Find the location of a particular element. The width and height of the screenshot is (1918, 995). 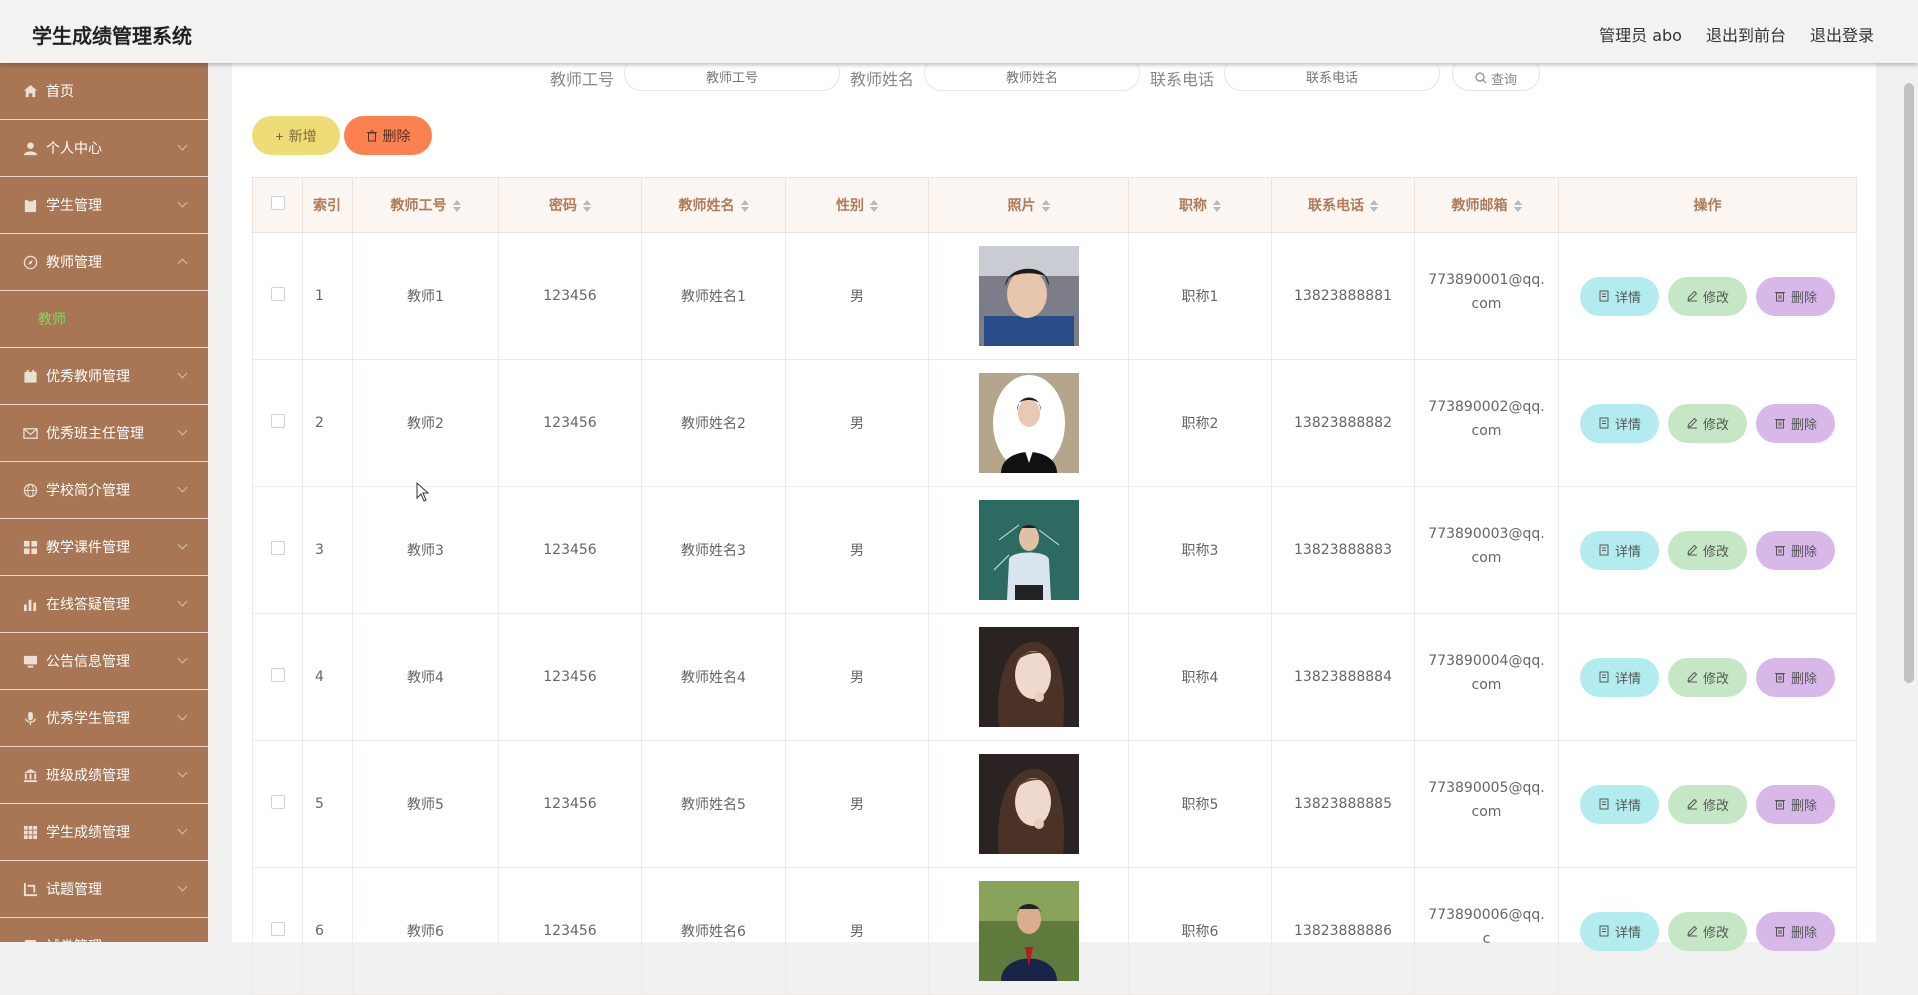

column-header-gender: 性别 is located at coordinates (857, 205).